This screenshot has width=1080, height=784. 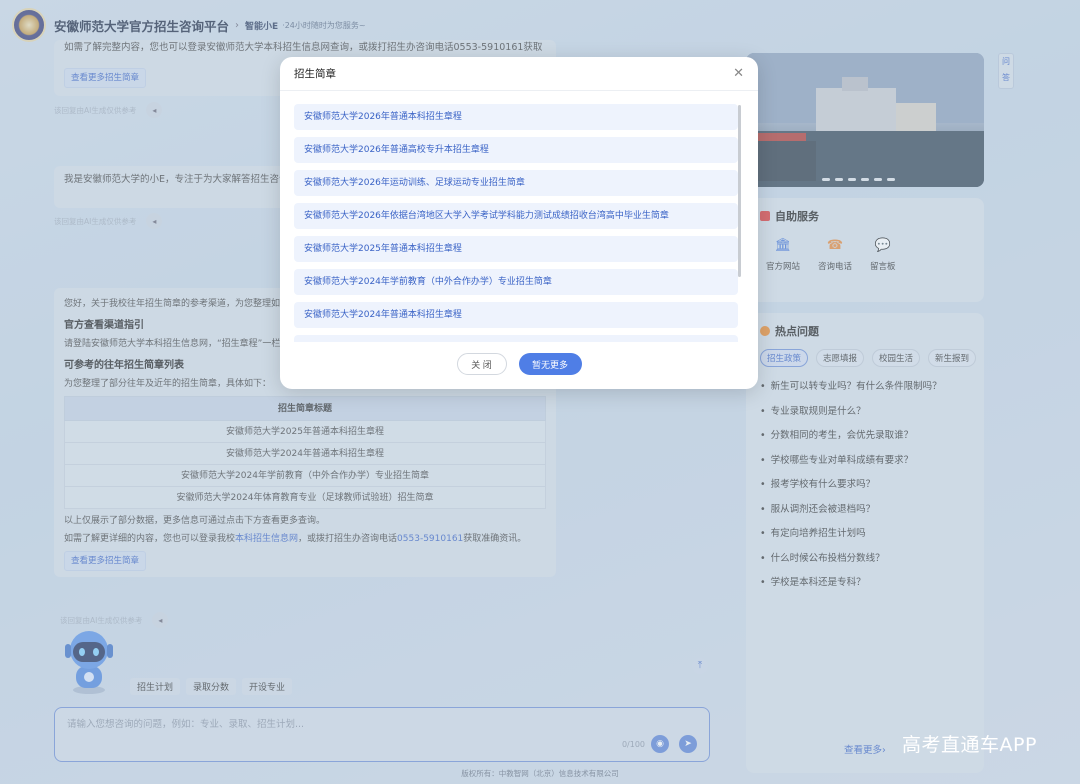 What do you see at coordinates (516, 282) in the screenshot?
I see `brochure-item: 安徽师范大学2024年学前教育（中外合作办学）专业招生简章` at bounding box center [516, 282].